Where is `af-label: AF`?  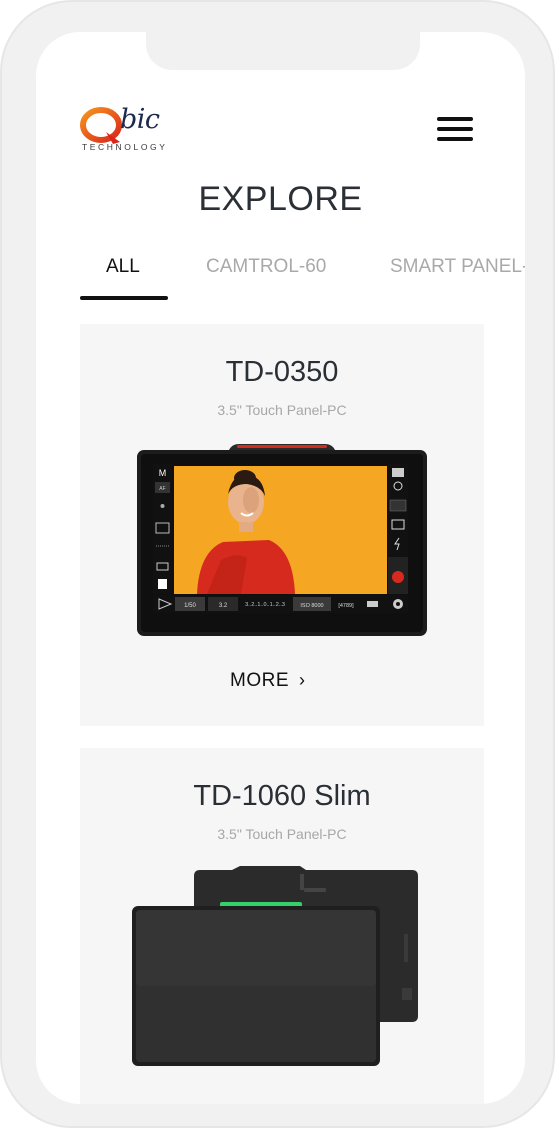
af-label: AF is located at coordinates (162, 489).